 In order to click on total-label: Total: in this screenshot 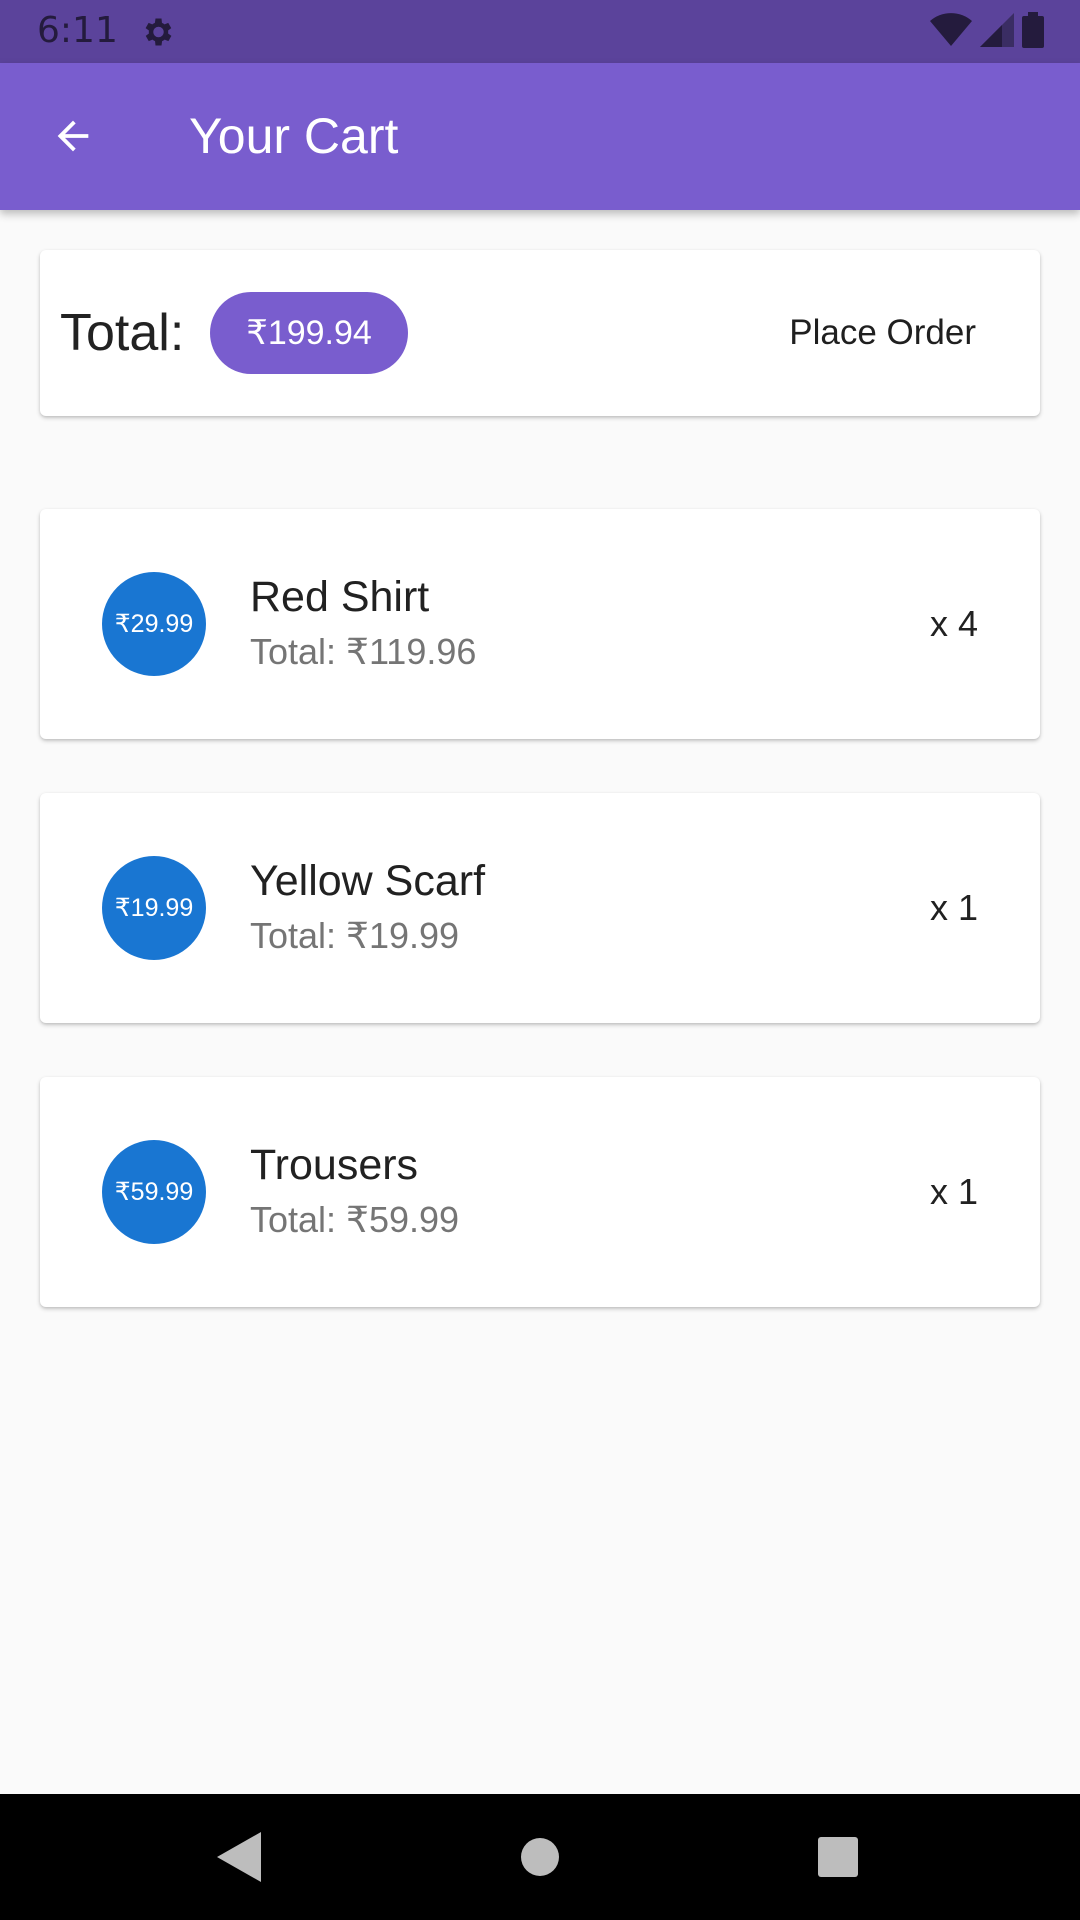, I will do `click(122, 333)`.